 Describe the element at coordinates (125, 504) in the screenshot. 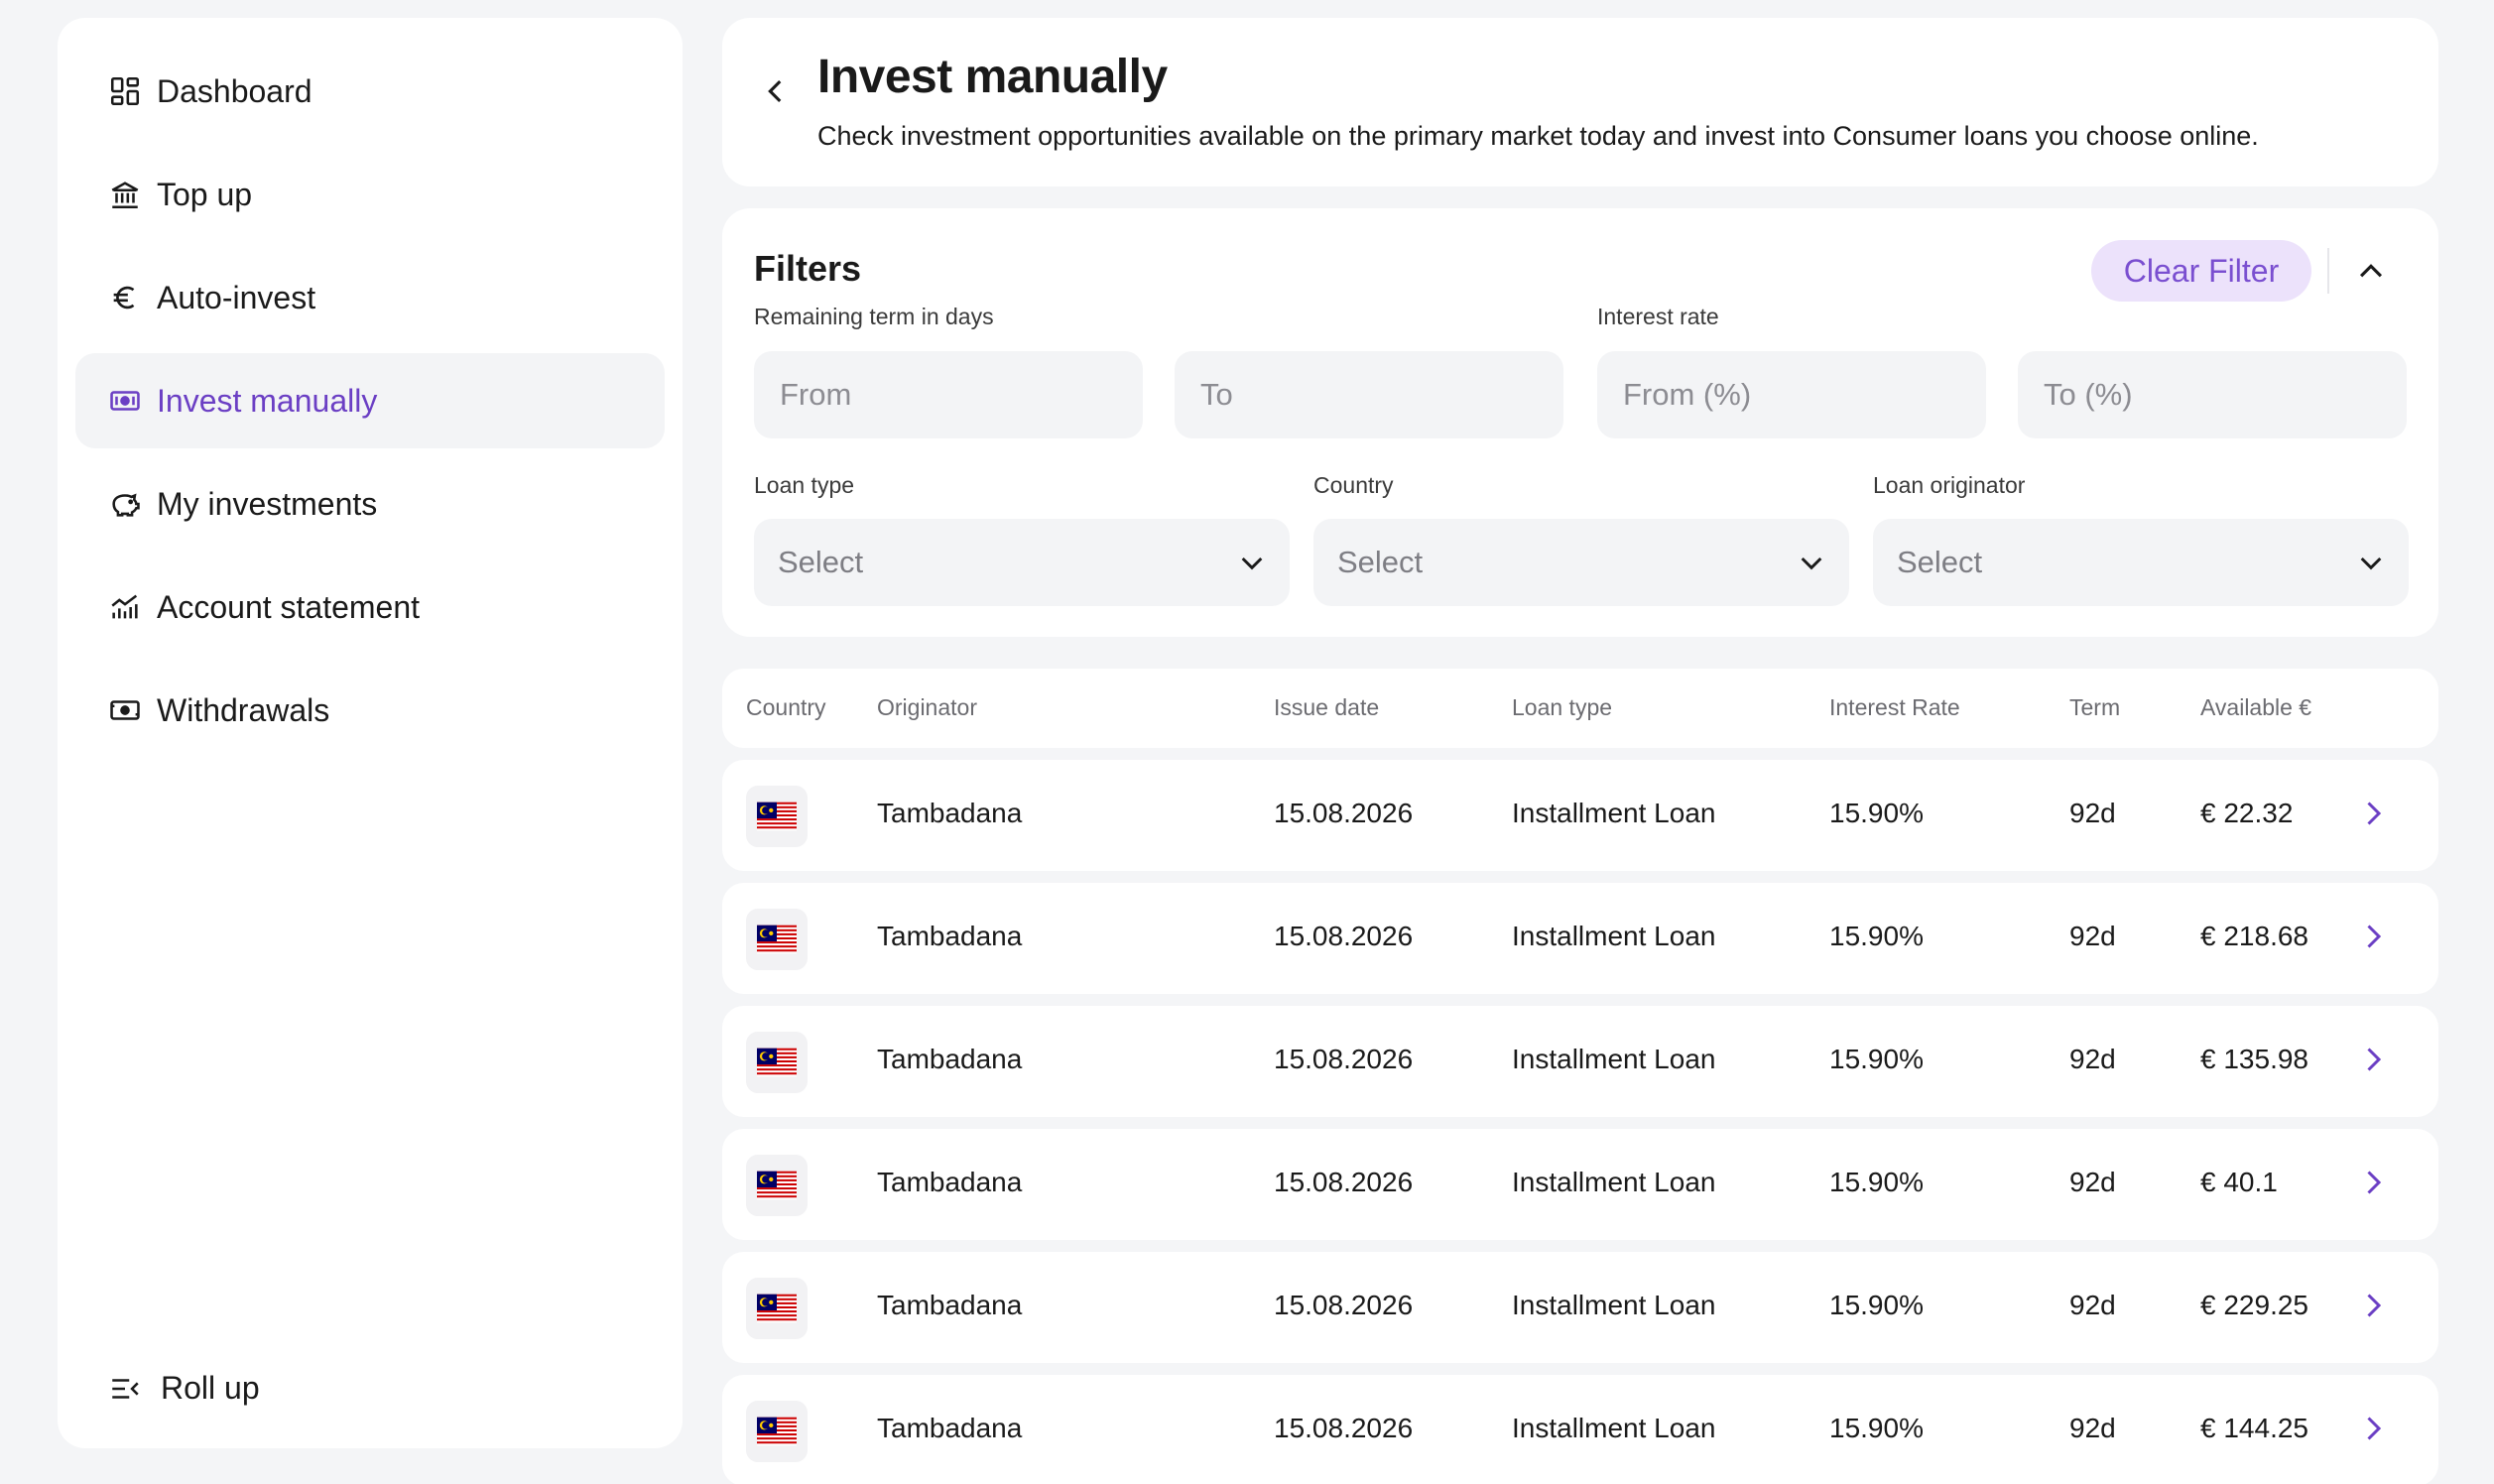

I see `piggy-bank-icon` at that location.